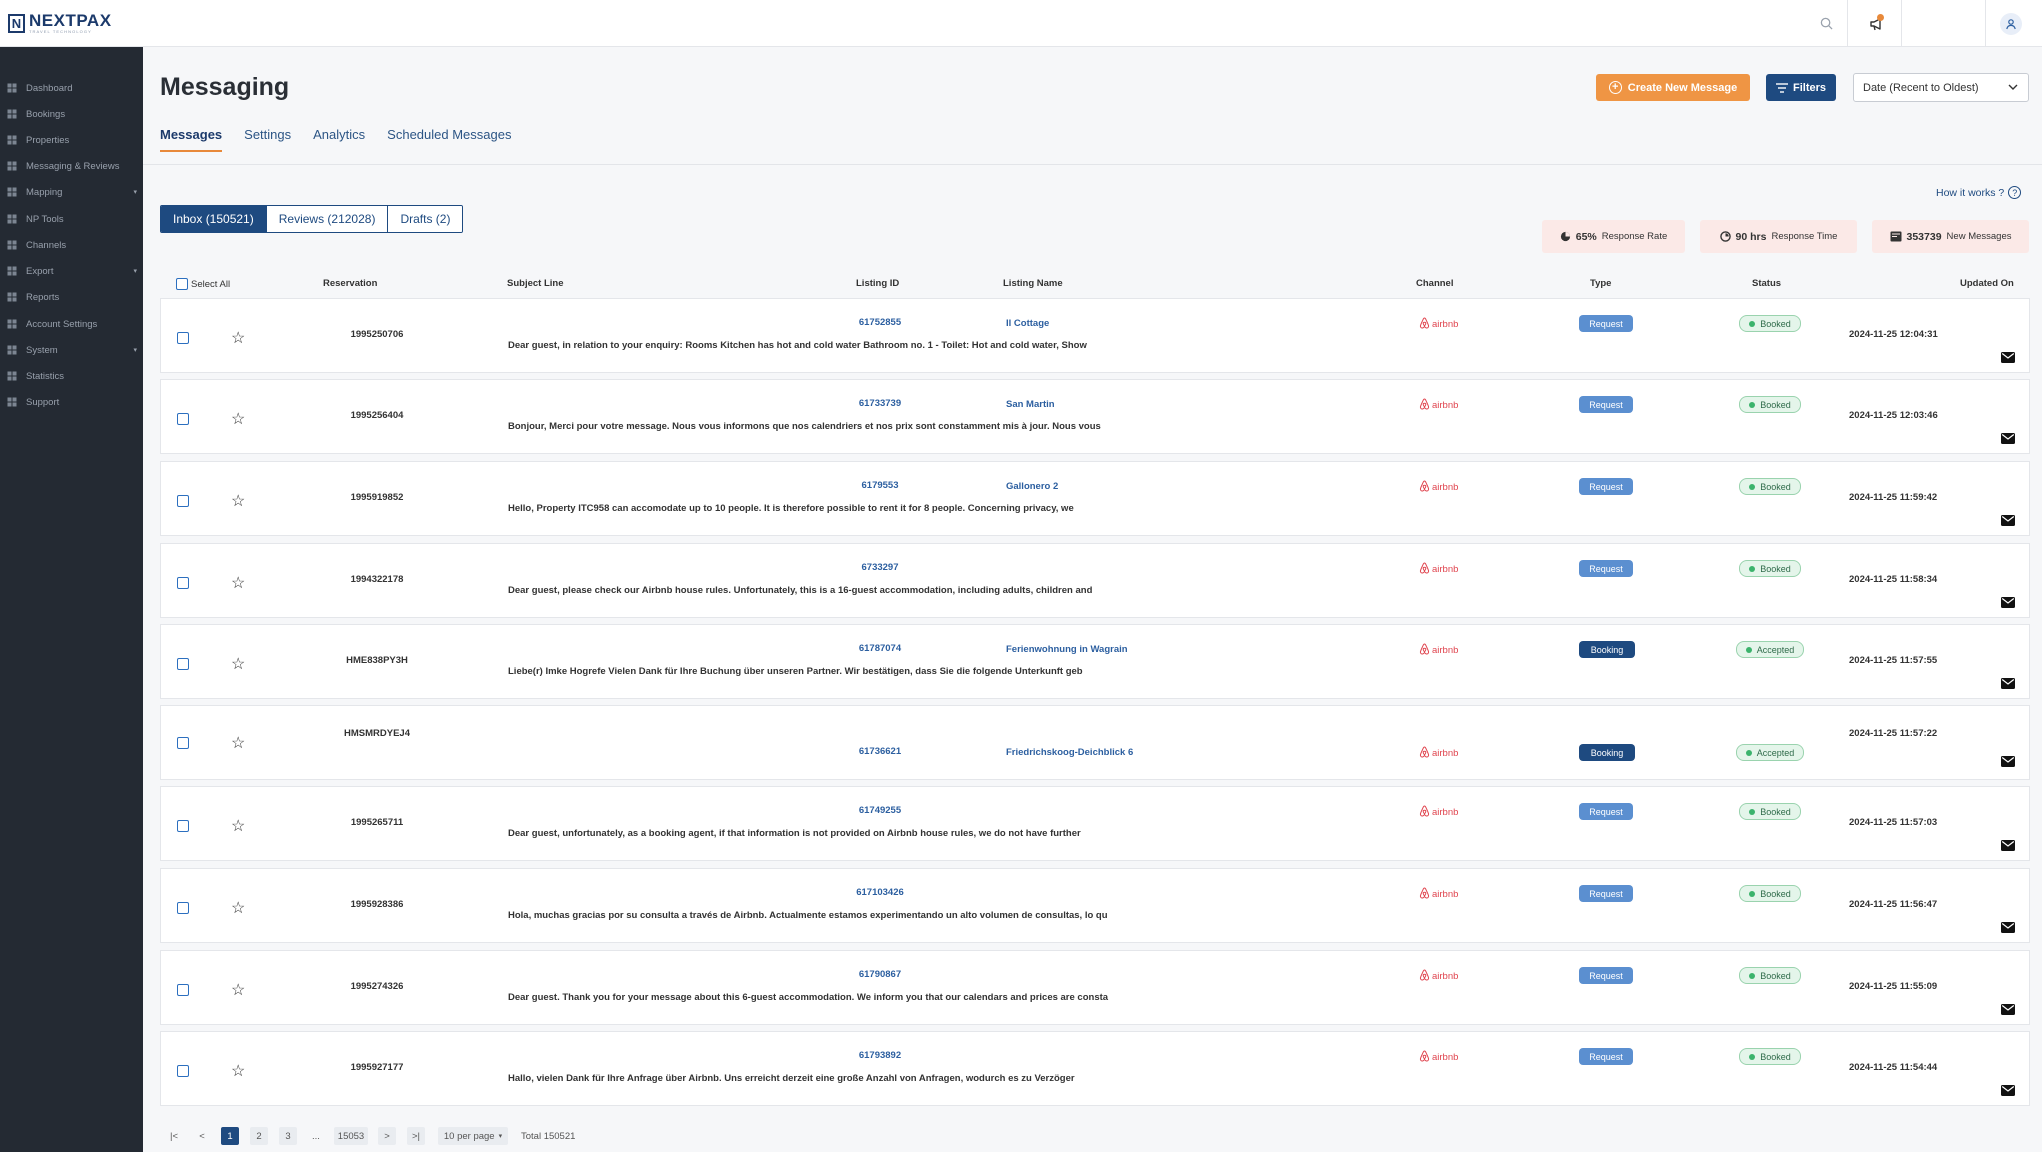 The image size is (2042, 1152). I want to click on sidebar-item-system: System ▾, so click(71, 350).